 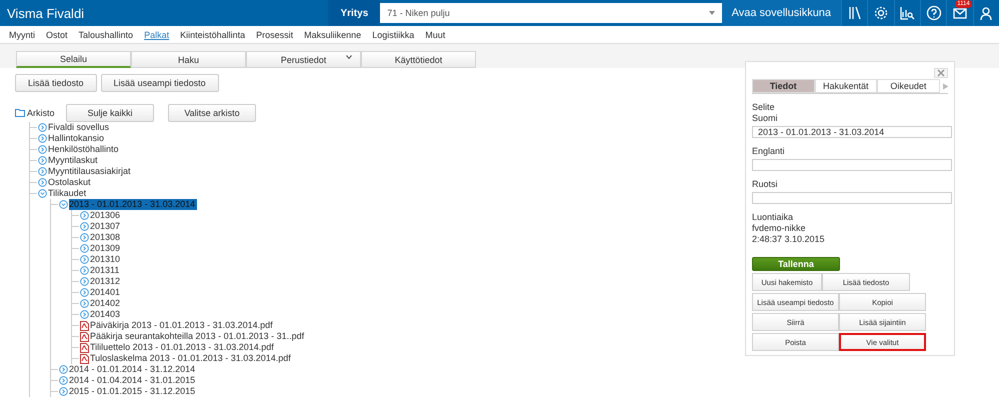 What do you see at coordinates (435, 35) in the screenshot?
I see `nav-link: Muut` at bounding box center [435, 35].